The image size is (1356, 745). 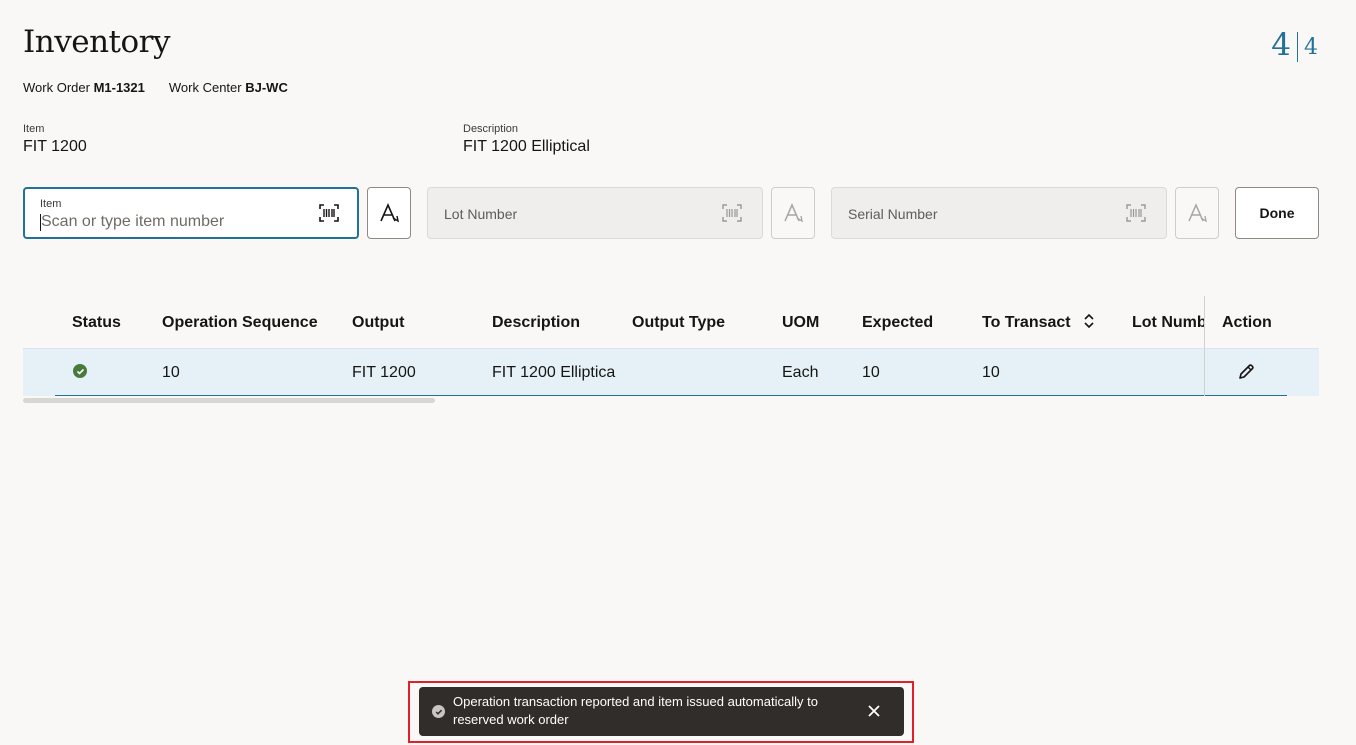 What do you see at coordinates (205, 87) in the screenshot?
I see `work-center-label: Work Center` at bounding box center [205, 87].